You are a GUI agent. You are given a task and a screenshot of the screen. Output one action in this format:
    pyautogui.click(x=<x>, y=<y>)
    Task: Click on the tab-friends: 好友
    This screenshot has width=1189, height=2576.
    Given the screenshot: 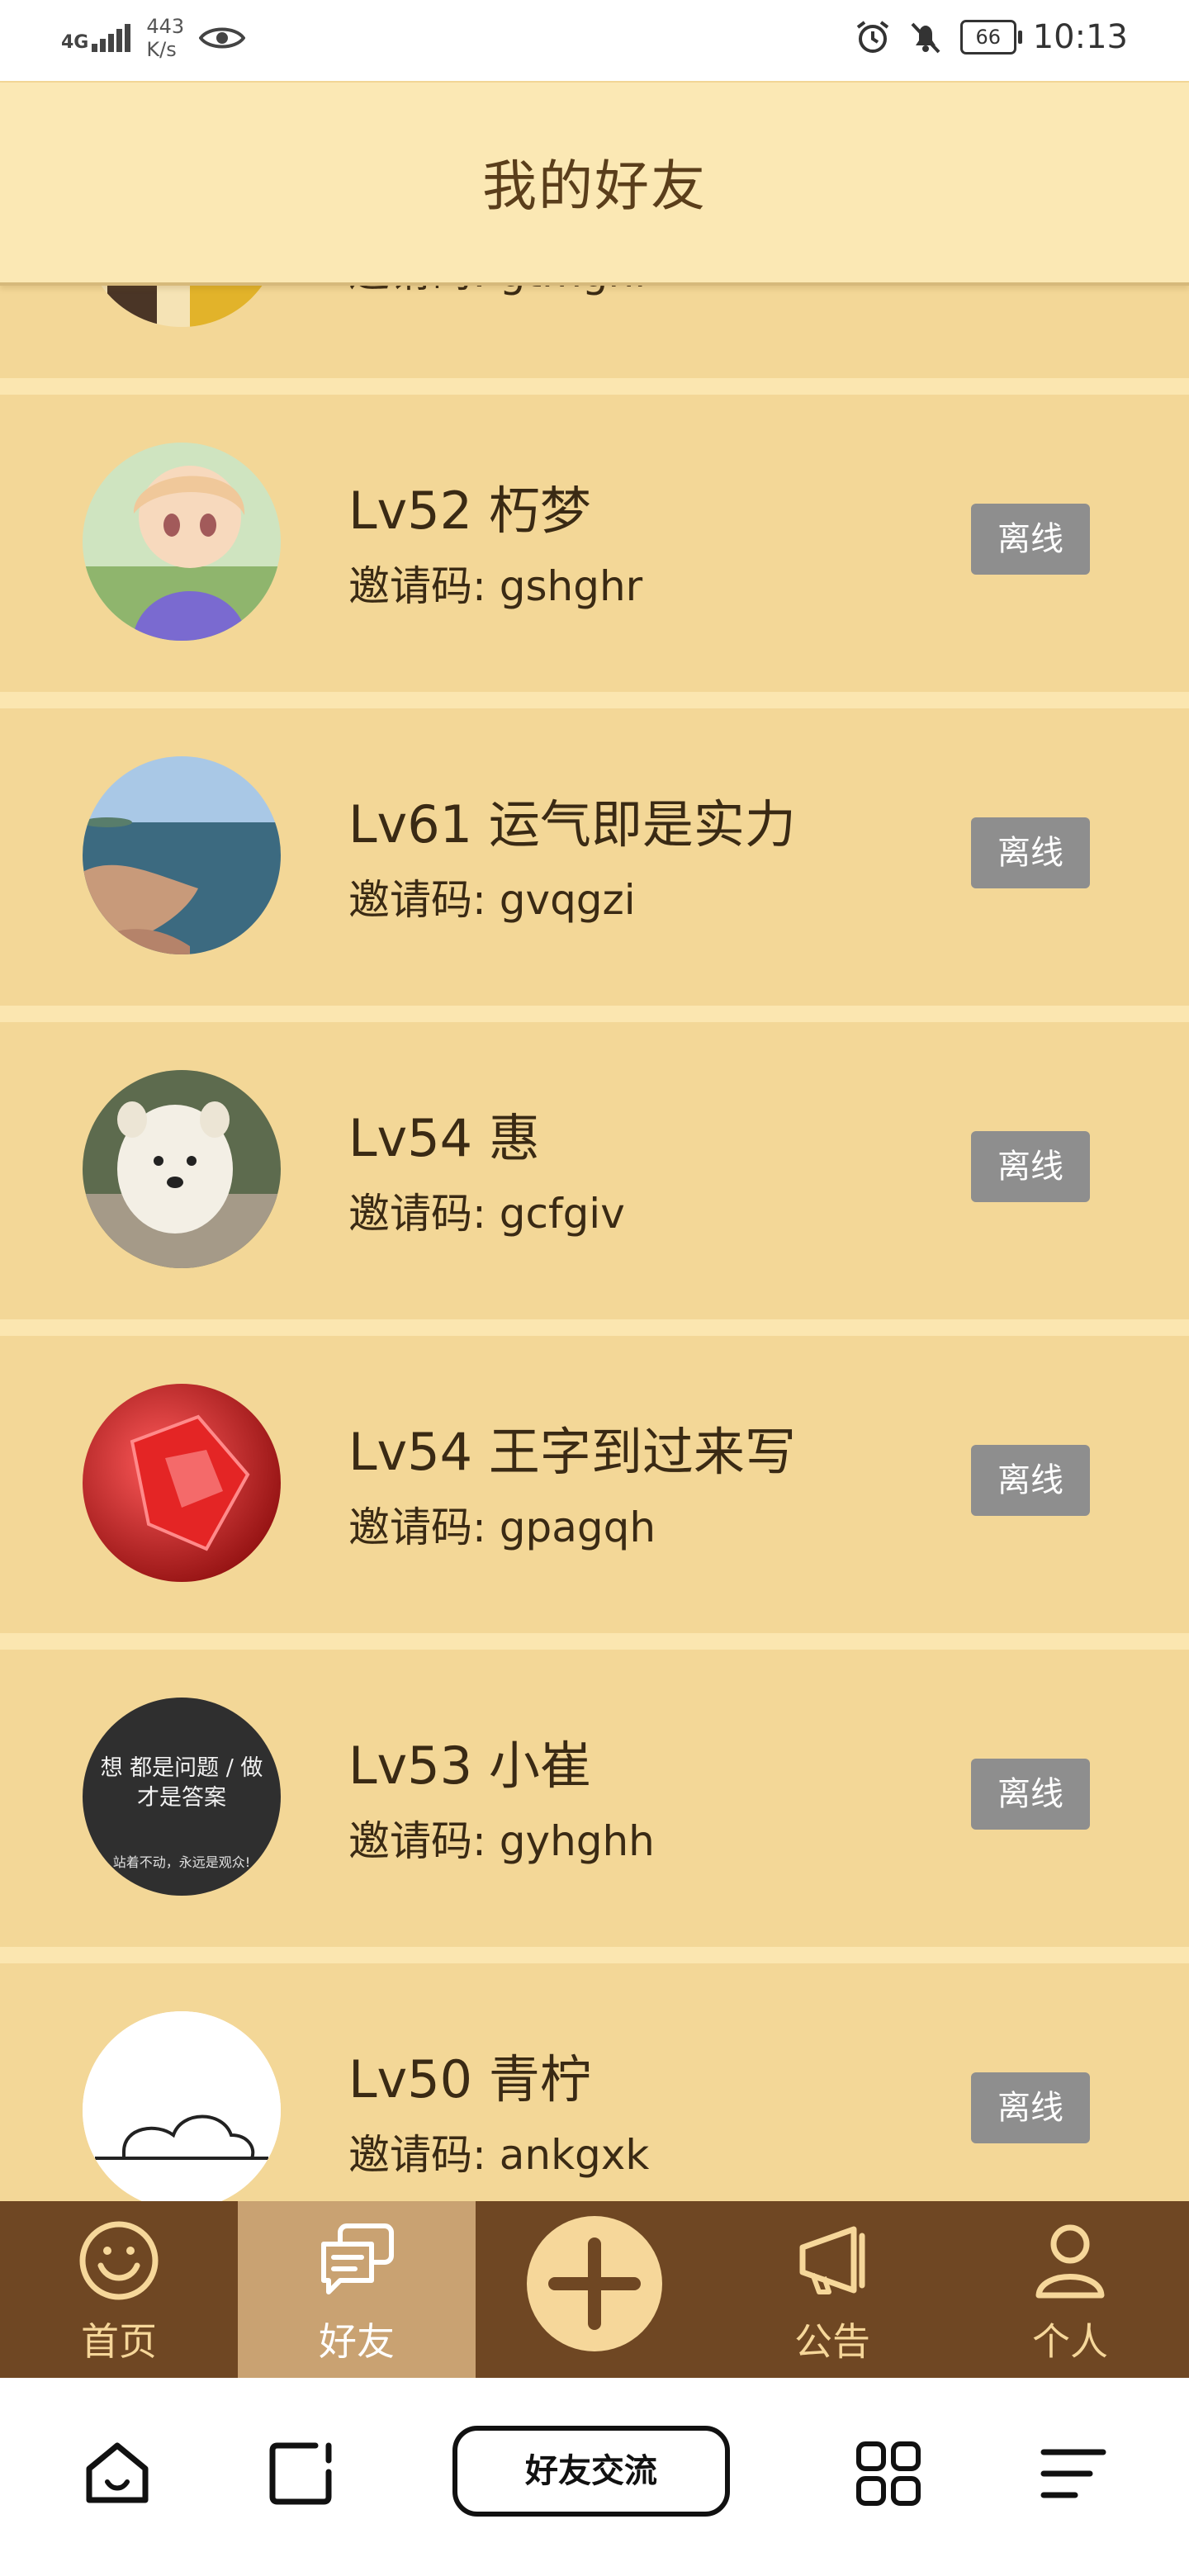 What is the action you would take?
    pyautogui.click(x=357, y=2289)
    